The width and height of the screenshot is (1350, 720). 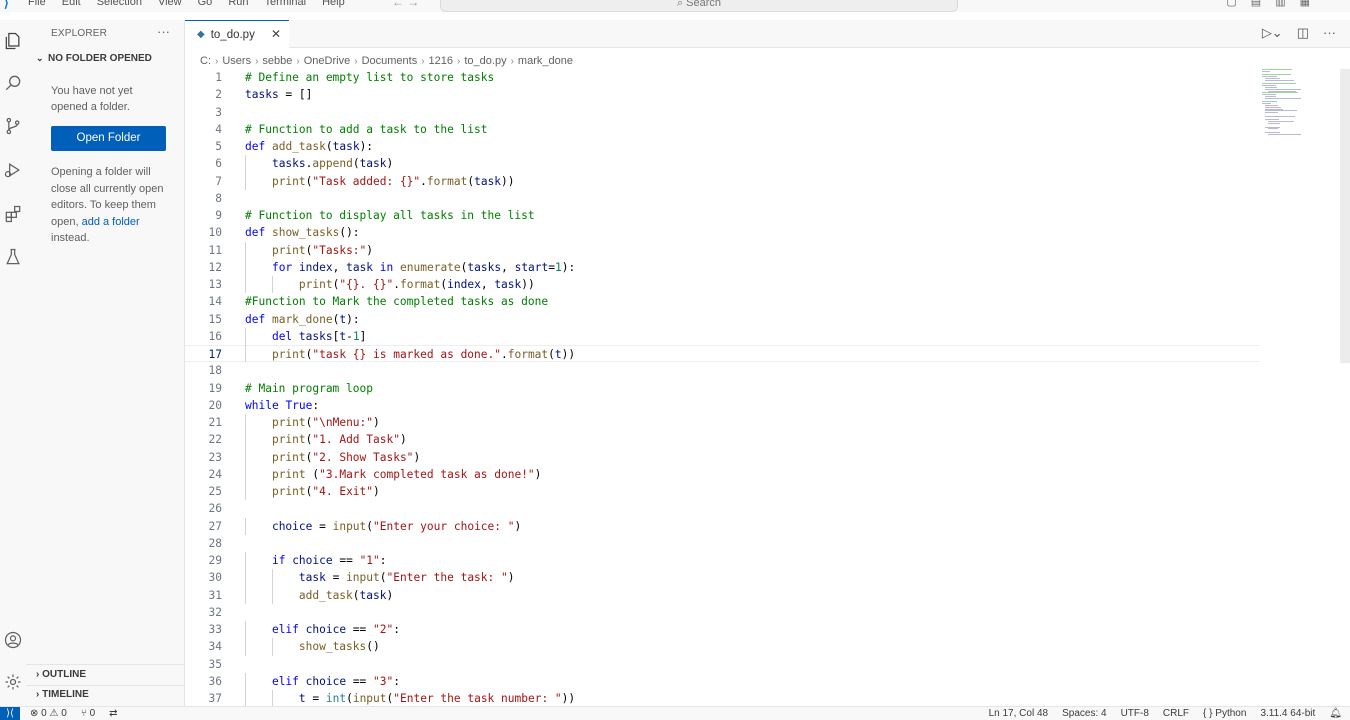 What do you see at coordinates (113, 713) in the screenshot?
I see `live-share-icon: ⇄` at bounding box center [113, 713].